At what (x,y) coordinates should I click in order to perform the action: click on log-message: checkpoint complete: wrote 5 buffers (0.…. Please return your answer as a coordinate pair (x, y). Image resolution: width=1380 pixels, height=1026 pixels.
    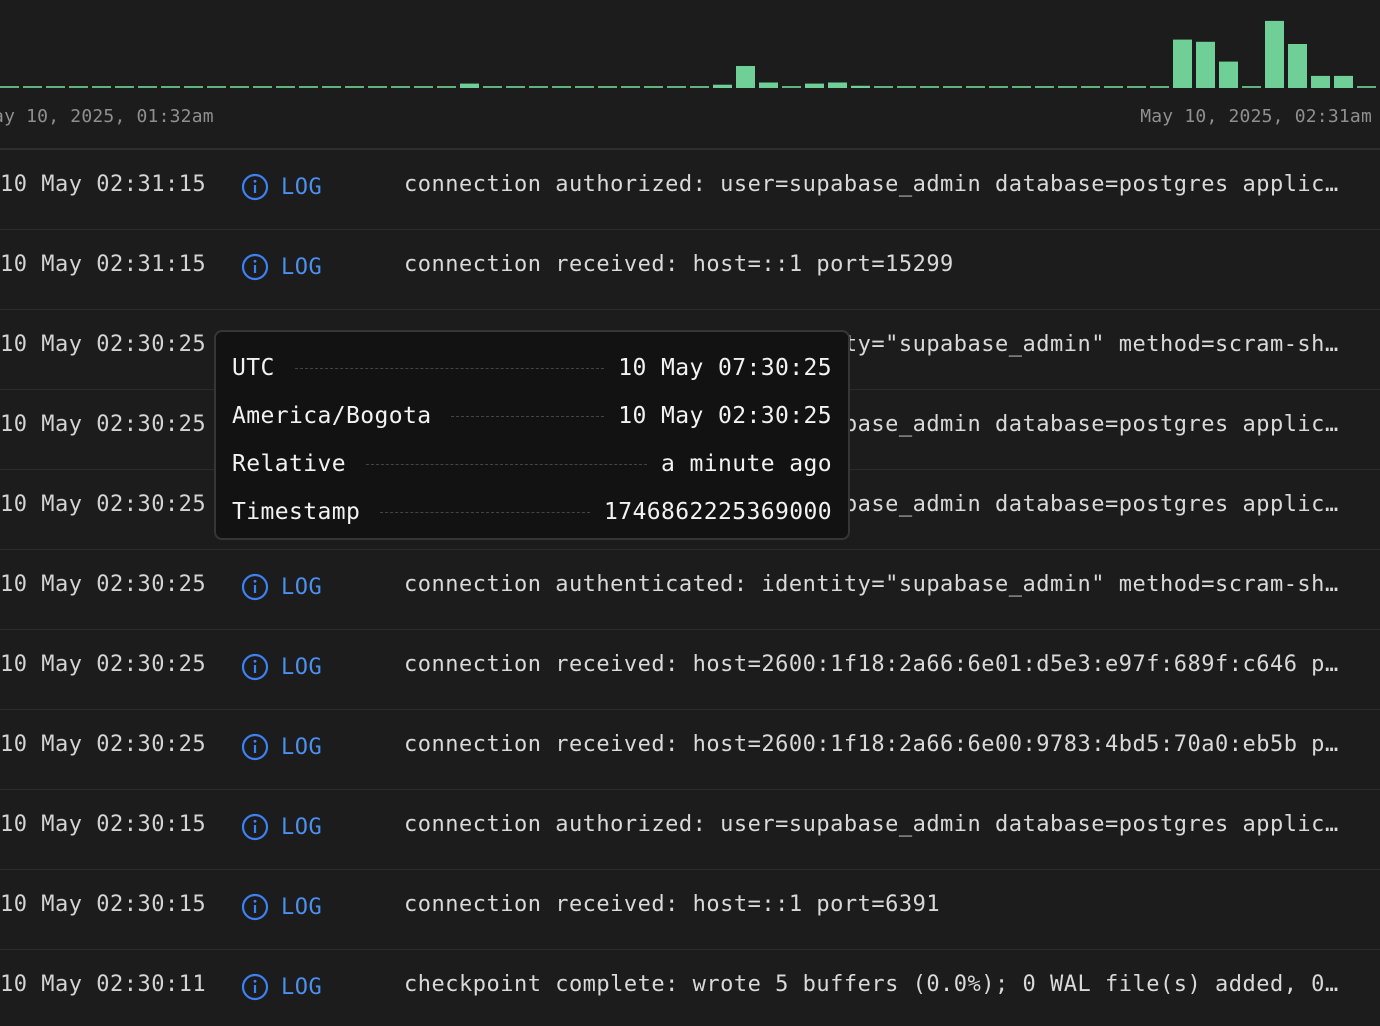
    Looking at the image, I should click on (877, 984).